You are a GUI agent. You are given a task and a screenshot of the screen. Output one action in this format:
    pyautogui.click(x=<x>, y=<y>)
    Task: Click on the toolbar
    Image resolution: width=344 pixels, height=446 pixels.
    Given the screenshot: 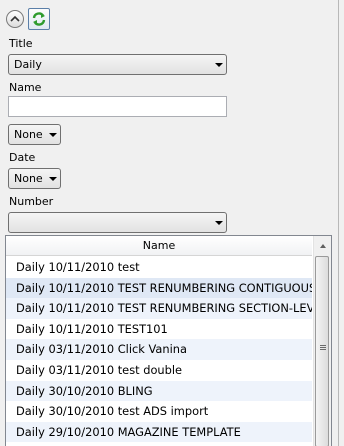 What is the action you would take?
    pyautogui.click(x=28, y=19)
    